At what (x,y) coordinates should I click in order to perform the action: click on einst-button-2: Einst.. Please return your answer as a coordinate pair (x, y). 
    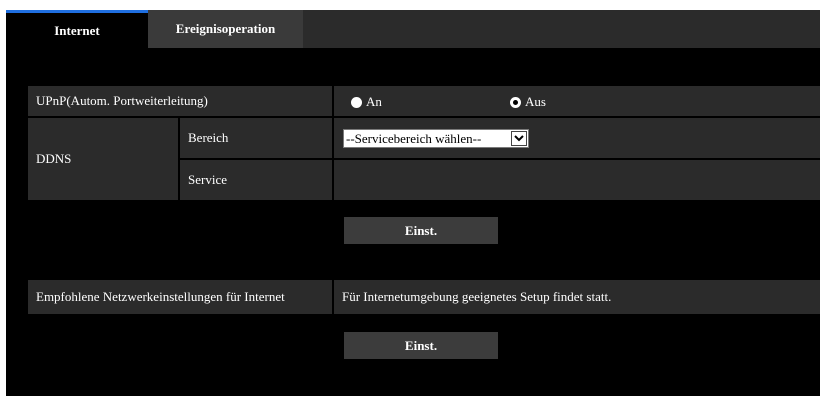
    Looking at the image, I should click on (421, 345).